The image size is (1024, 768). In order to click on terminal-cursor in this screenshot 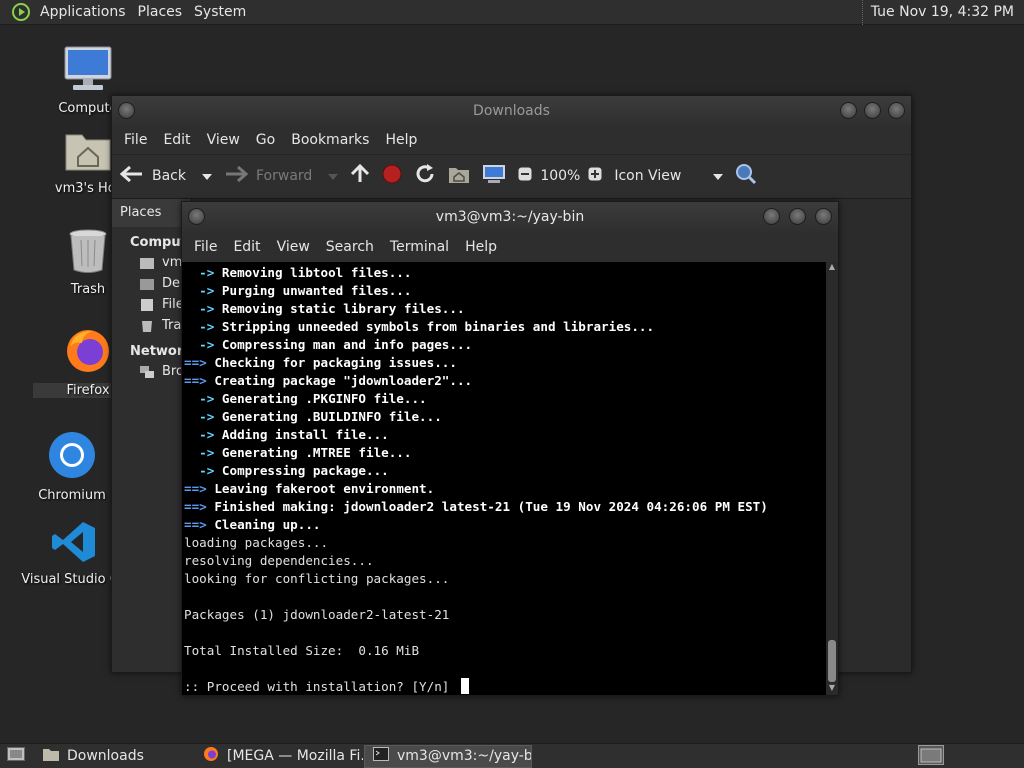, I will do `click(464, 686)`.